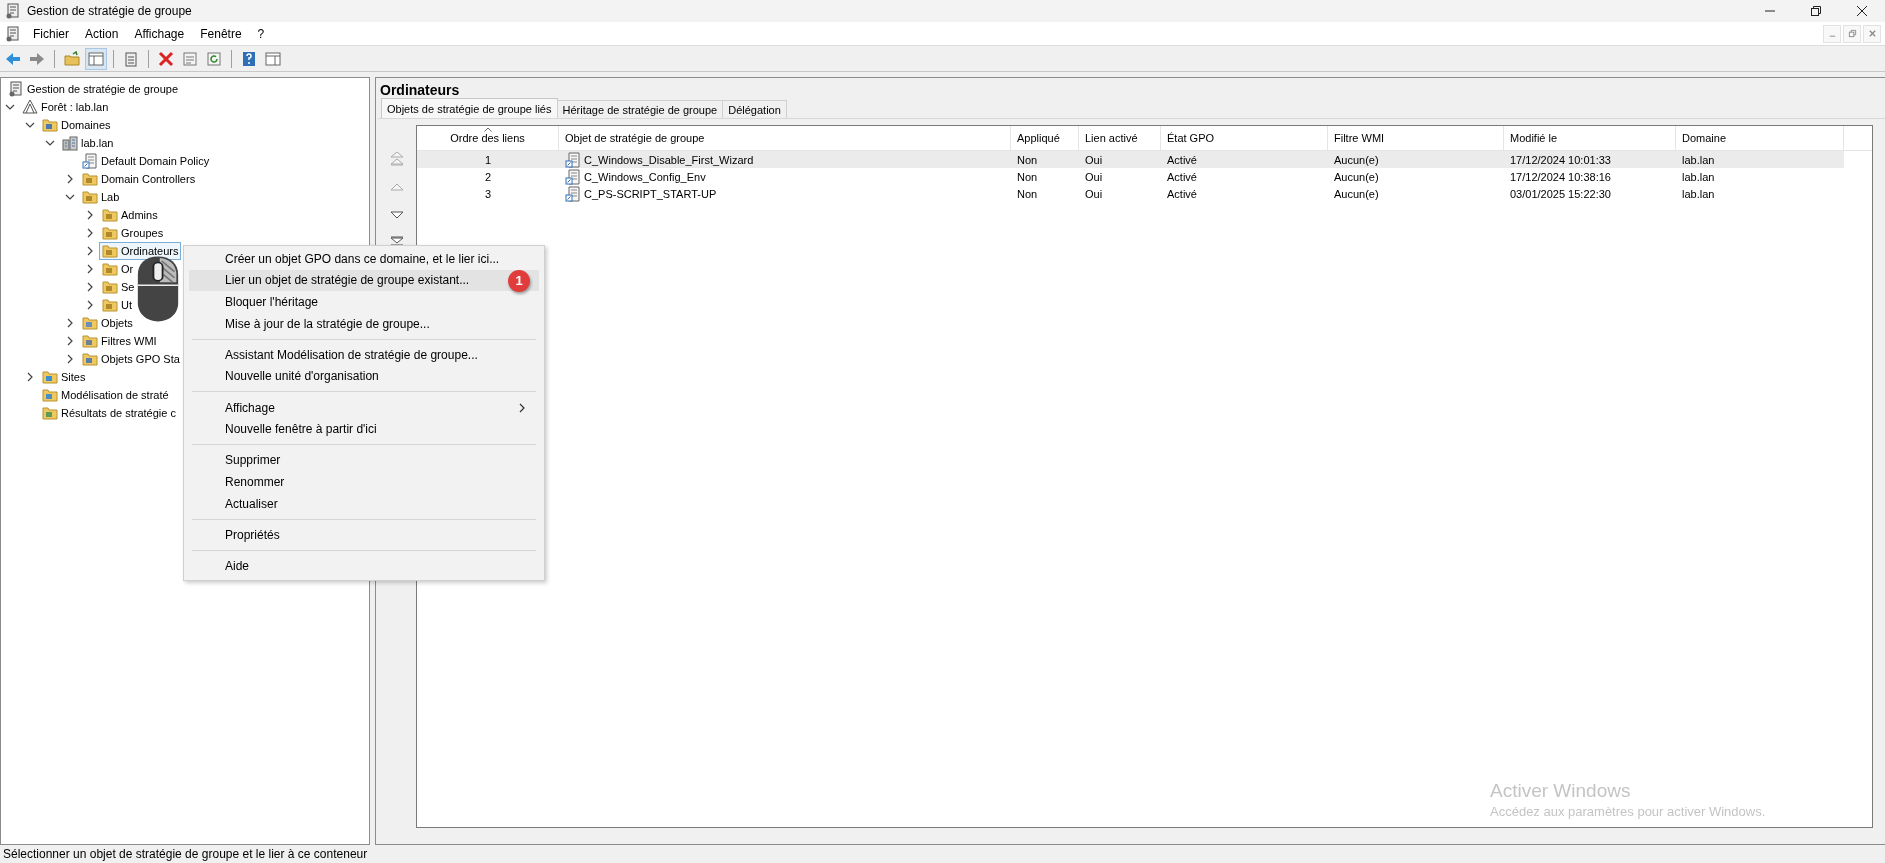  Describe the element at coordinates (364, 280) in the screenshot. I see `menu-item: Lier un objet de stratégie de groupe existant... 1` at that location.